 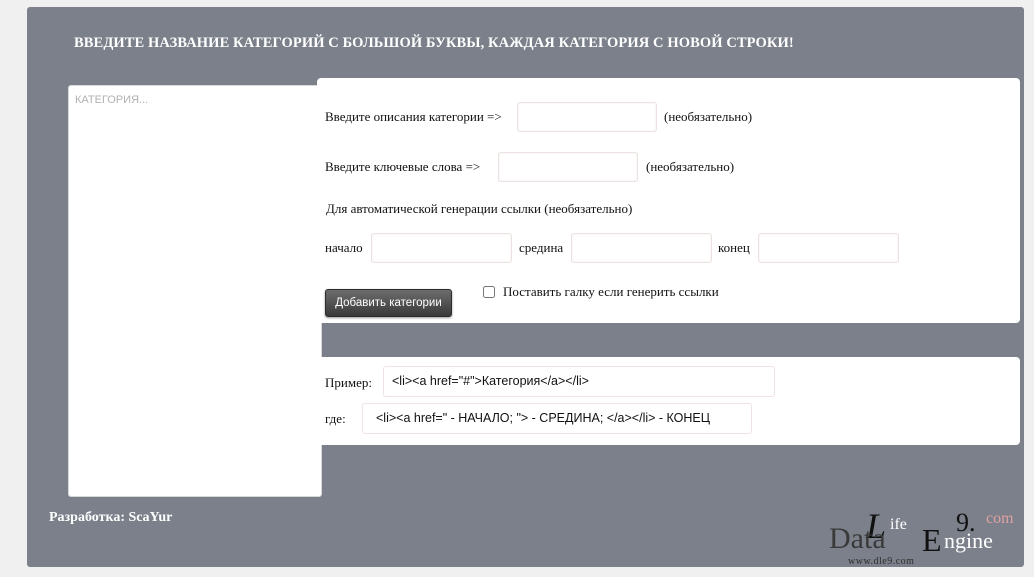 I want to click on logo-com: com, so click(x=1000, y=518).